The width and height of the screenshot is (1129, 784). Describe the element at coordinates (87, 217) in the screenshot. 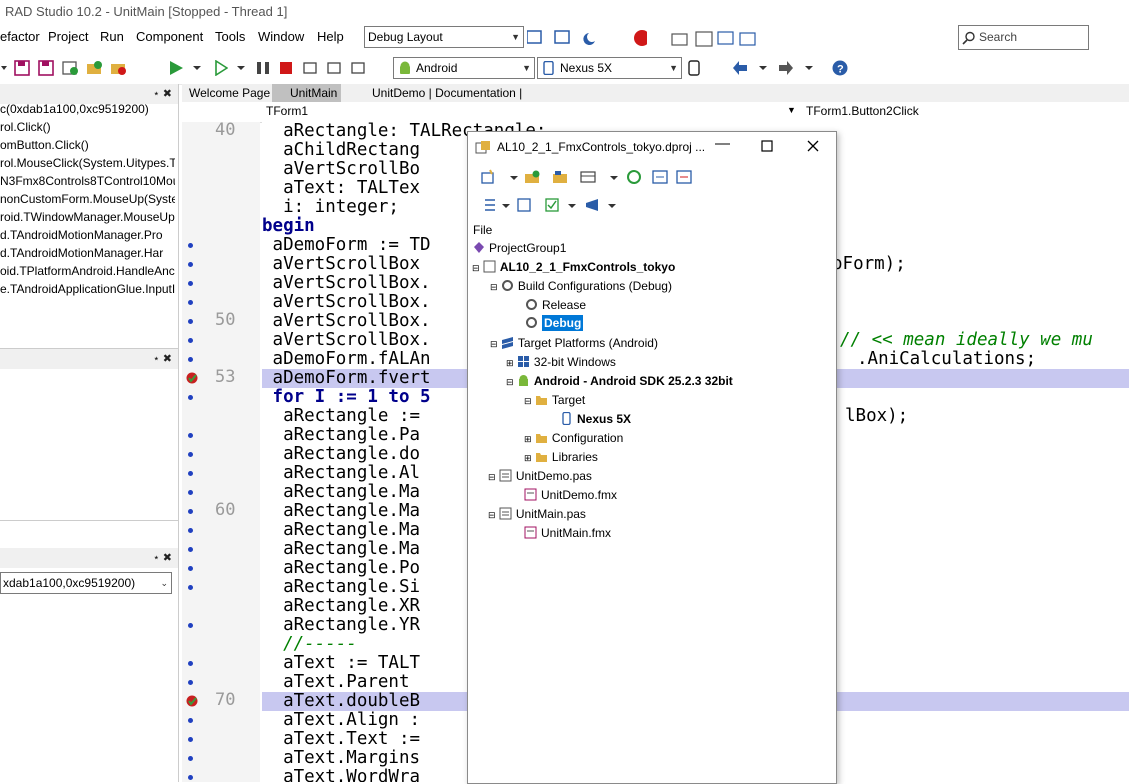

I see `call-stack-item: roid.TWindowManager.MouseUp` at that location.